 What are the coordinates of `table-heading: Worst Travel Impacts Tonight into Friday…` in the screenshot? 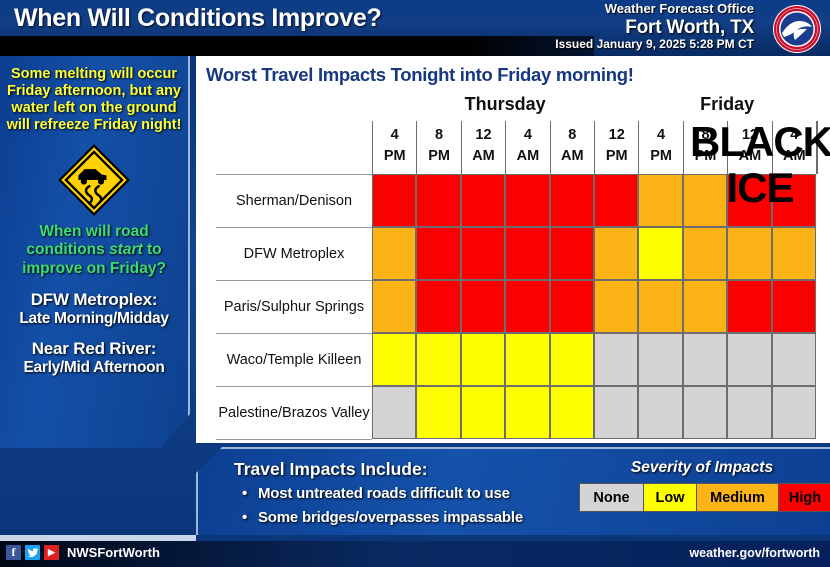 It's located at (420, 74).